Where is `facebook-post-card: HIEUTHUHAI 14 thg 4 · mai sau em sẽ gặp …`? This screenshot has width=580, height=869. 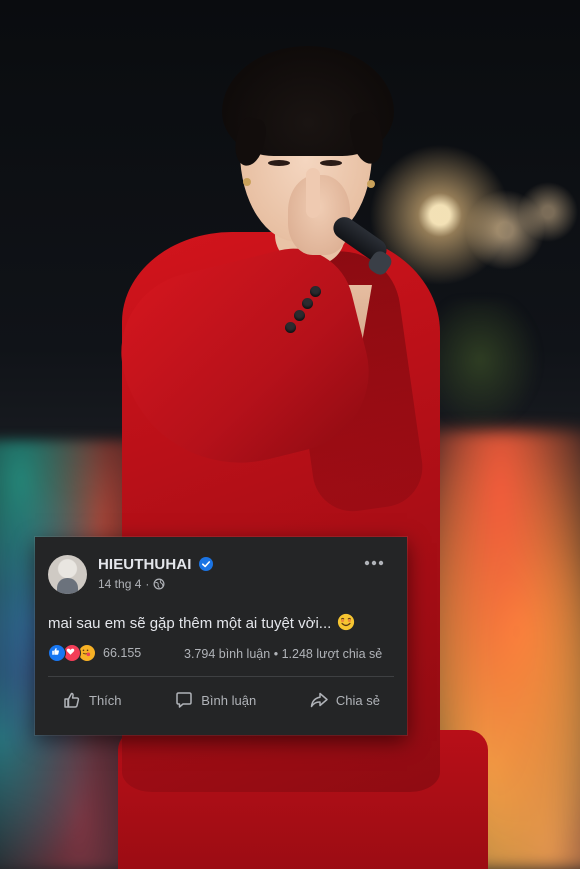
facebook-post-card: HIEUTHUHAI 14 thg 4 · mai sau em sẽ gặp … is located at coordinates (221, 636).